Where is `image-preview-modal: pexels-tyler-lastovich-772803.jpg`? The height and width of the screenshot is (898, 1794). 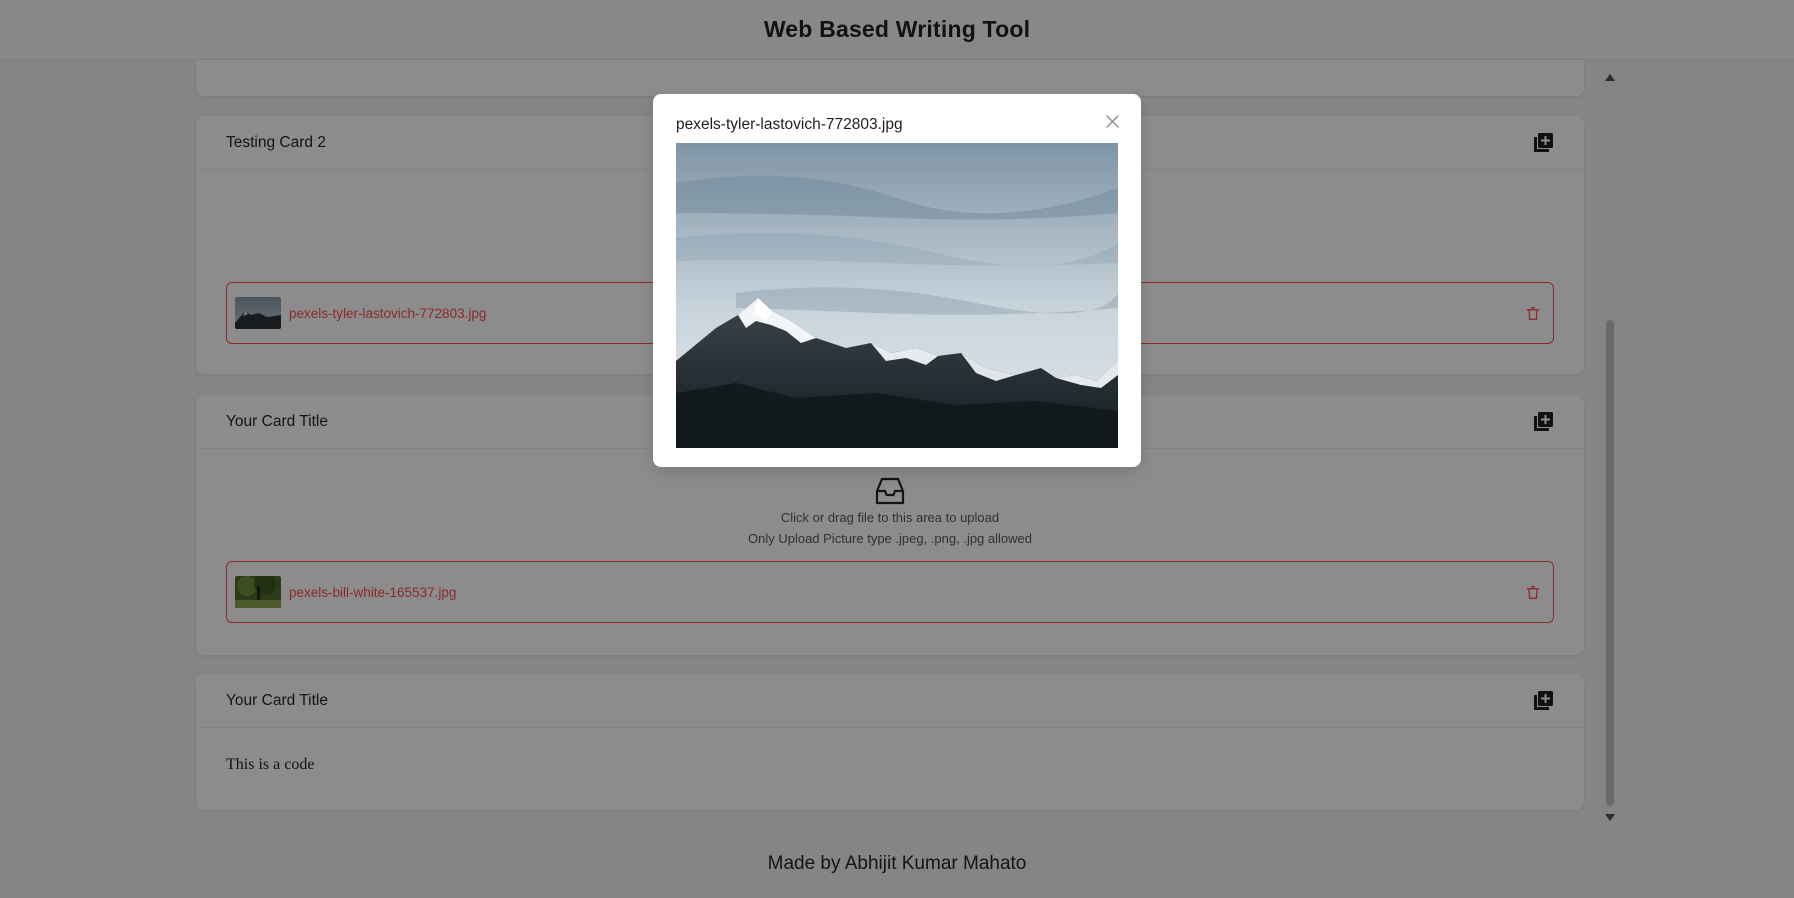 image-preview-modal: pexels-tyler-lastovich-772803.jpg is located at coordinates (897, 280).